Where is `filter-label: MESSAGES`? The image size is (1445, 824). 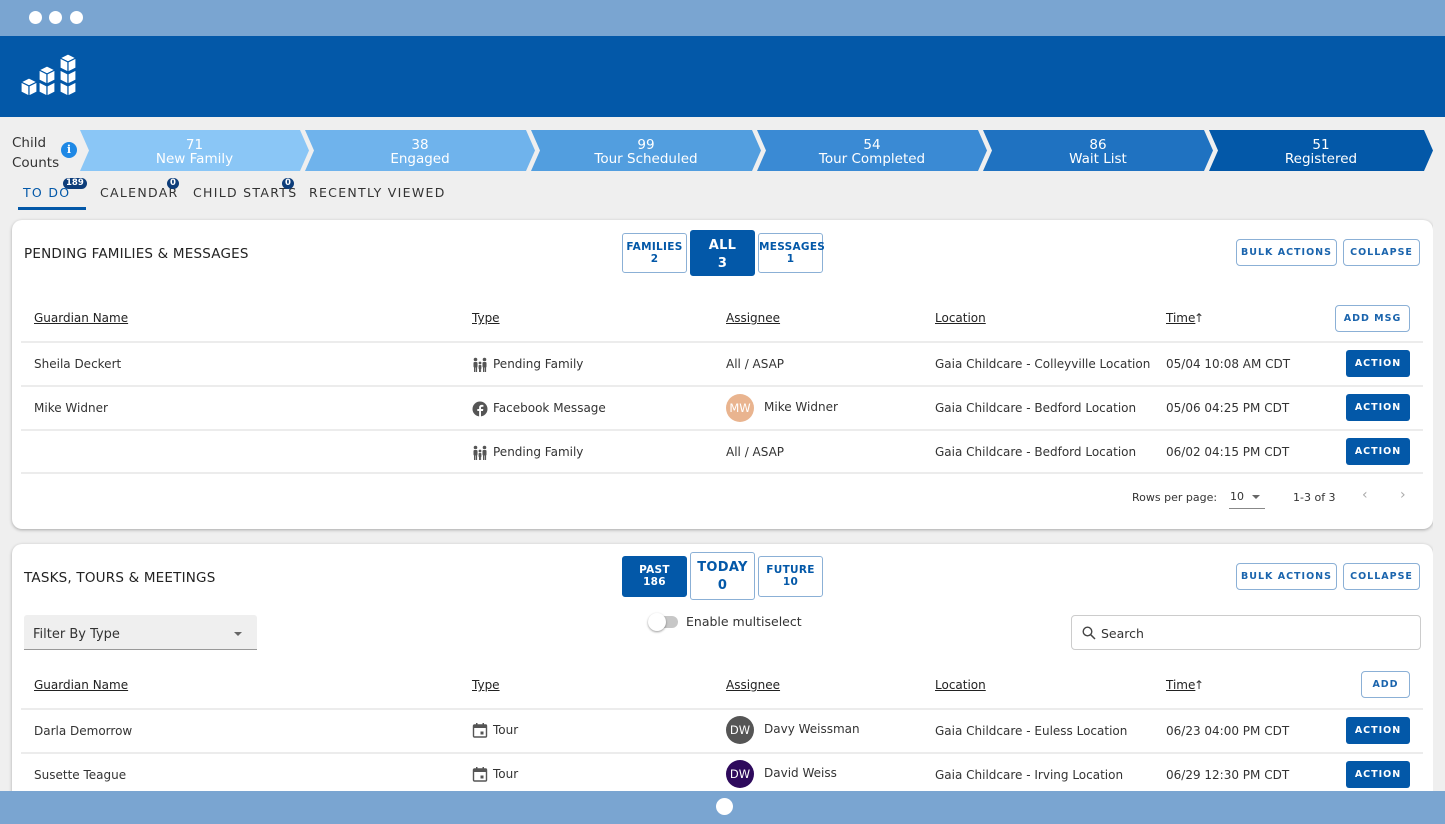
filter-label: MESSAGES is located at coordinates (792, 247).